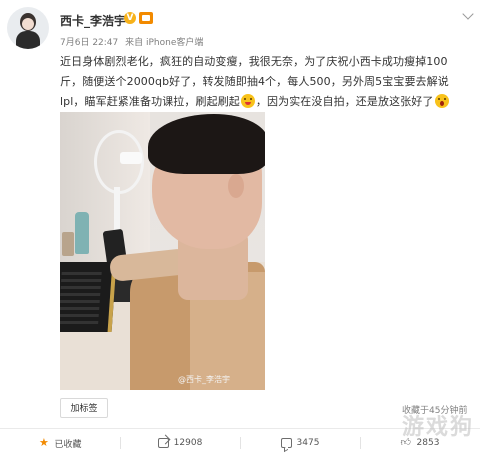  Describe the element at coordinates (188, 443) in the screenshot. I see `share-count: 12908` at that location.